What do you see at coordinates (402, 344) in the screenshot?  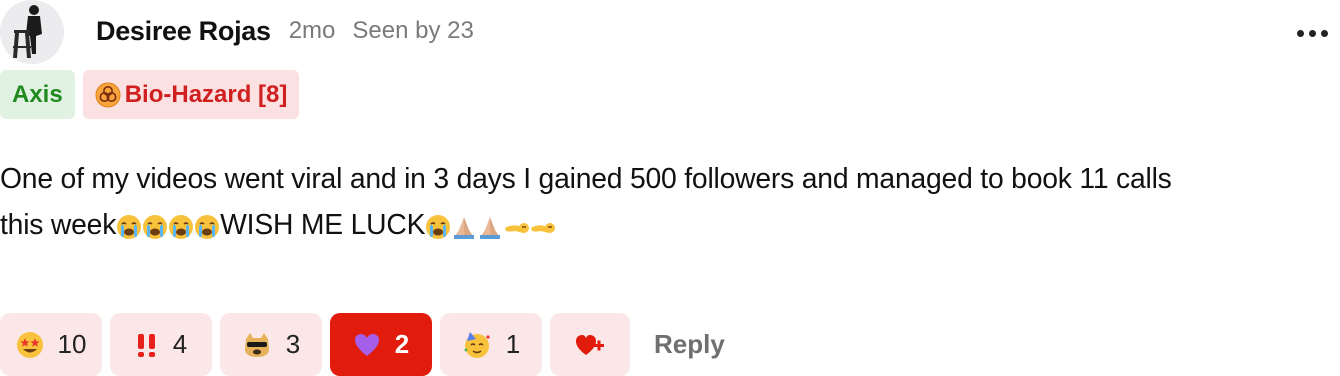 I see `reaction-count: 2` at bounding box center [402, 344].